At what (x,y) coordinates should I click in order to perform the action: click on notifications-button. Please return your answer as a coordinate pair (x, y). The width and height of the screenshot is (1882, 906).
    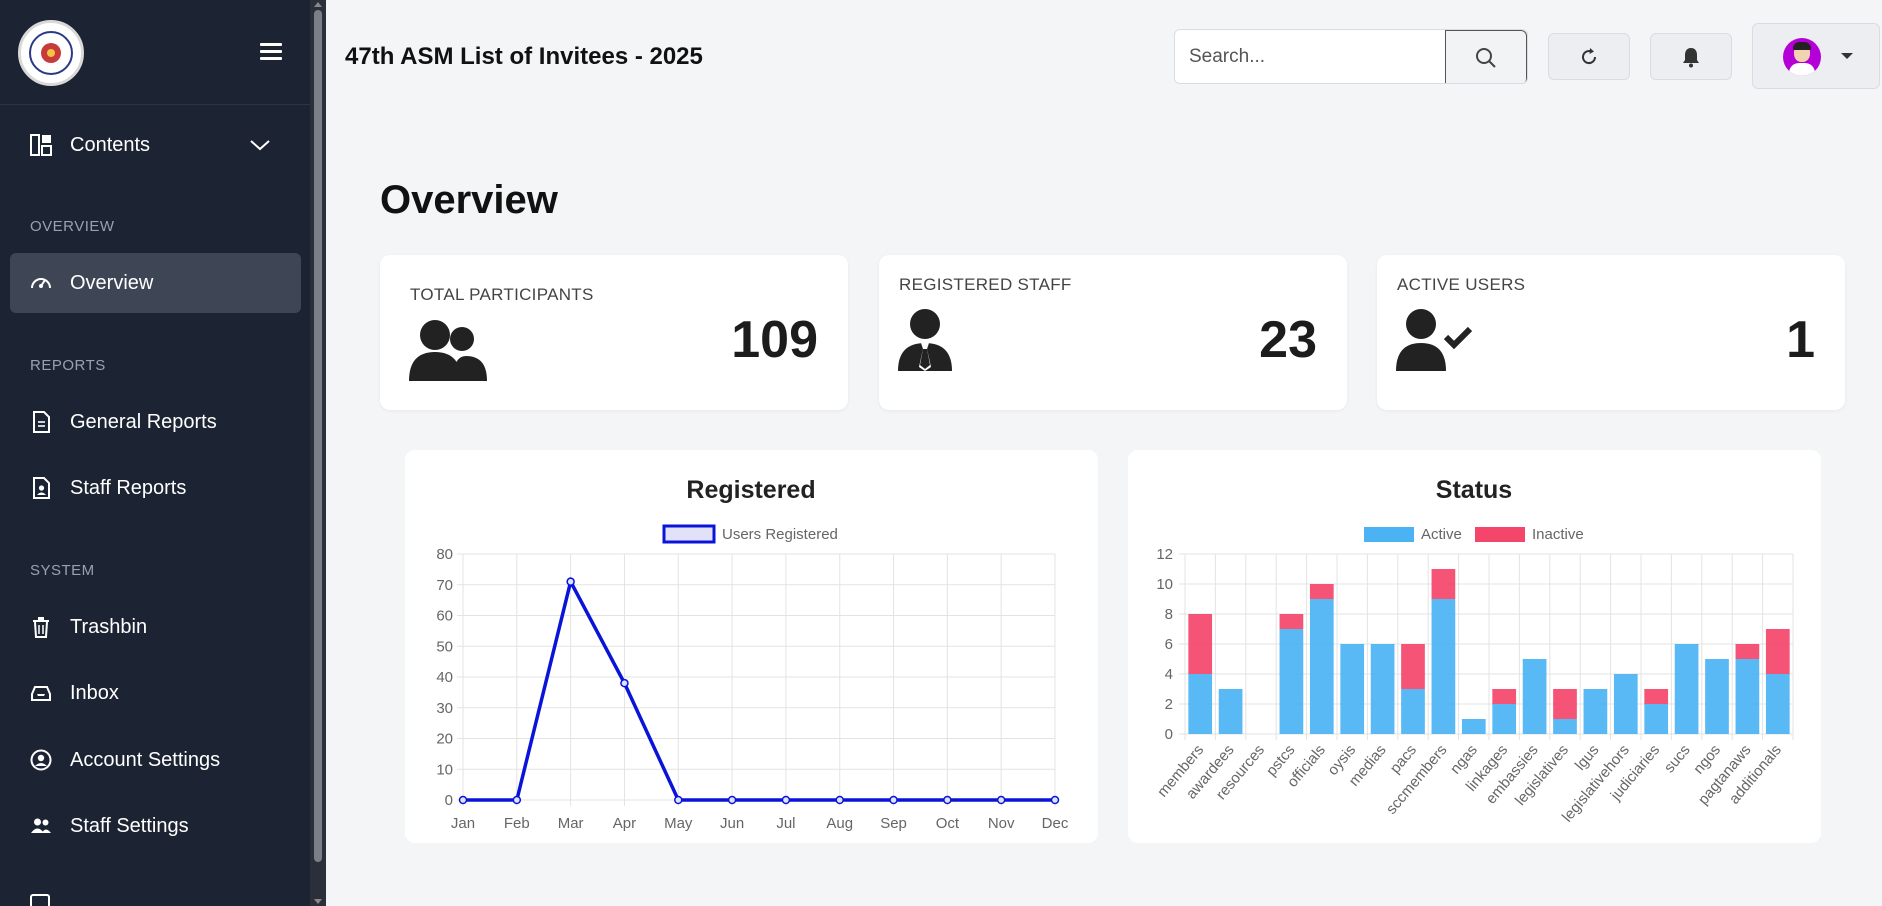
    Looking at the image, I should click on (1691, 56).